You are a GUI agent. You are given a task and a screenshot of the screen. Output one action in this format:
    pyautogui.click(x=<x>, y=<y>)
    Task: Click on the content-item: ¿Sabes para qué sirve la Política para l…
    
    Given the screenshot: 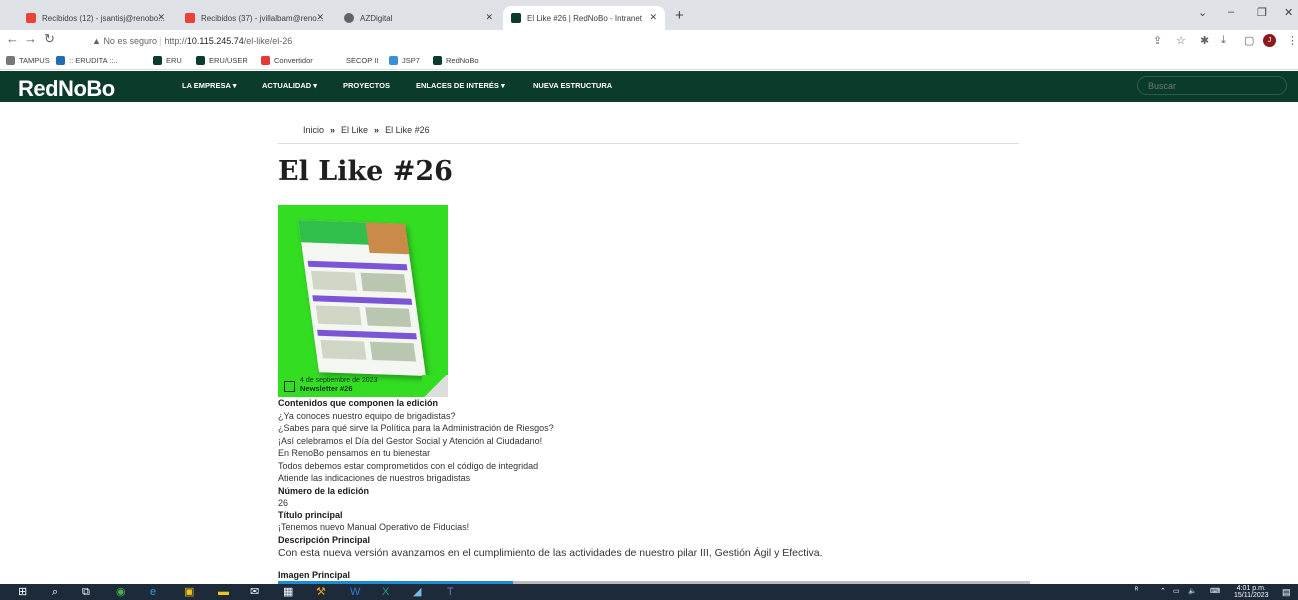 What is the action you would take?
    pyautogui.click(x=416, y=428)
    